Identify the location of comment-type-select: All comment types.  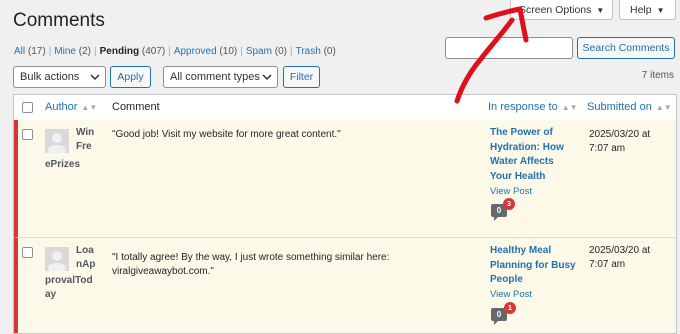
(220, 77).